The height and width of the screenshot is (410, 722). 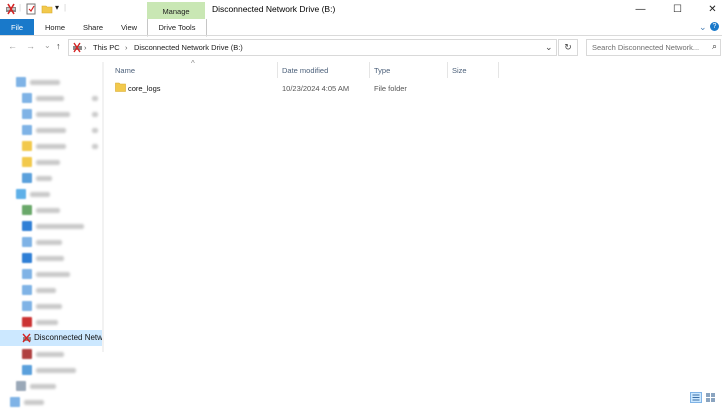 What do you see at coordinates (316, 88) in the screenshot?
I see `file-date-modified: 10/23/2024 4:05 AM` at bounding box center [316, 88].